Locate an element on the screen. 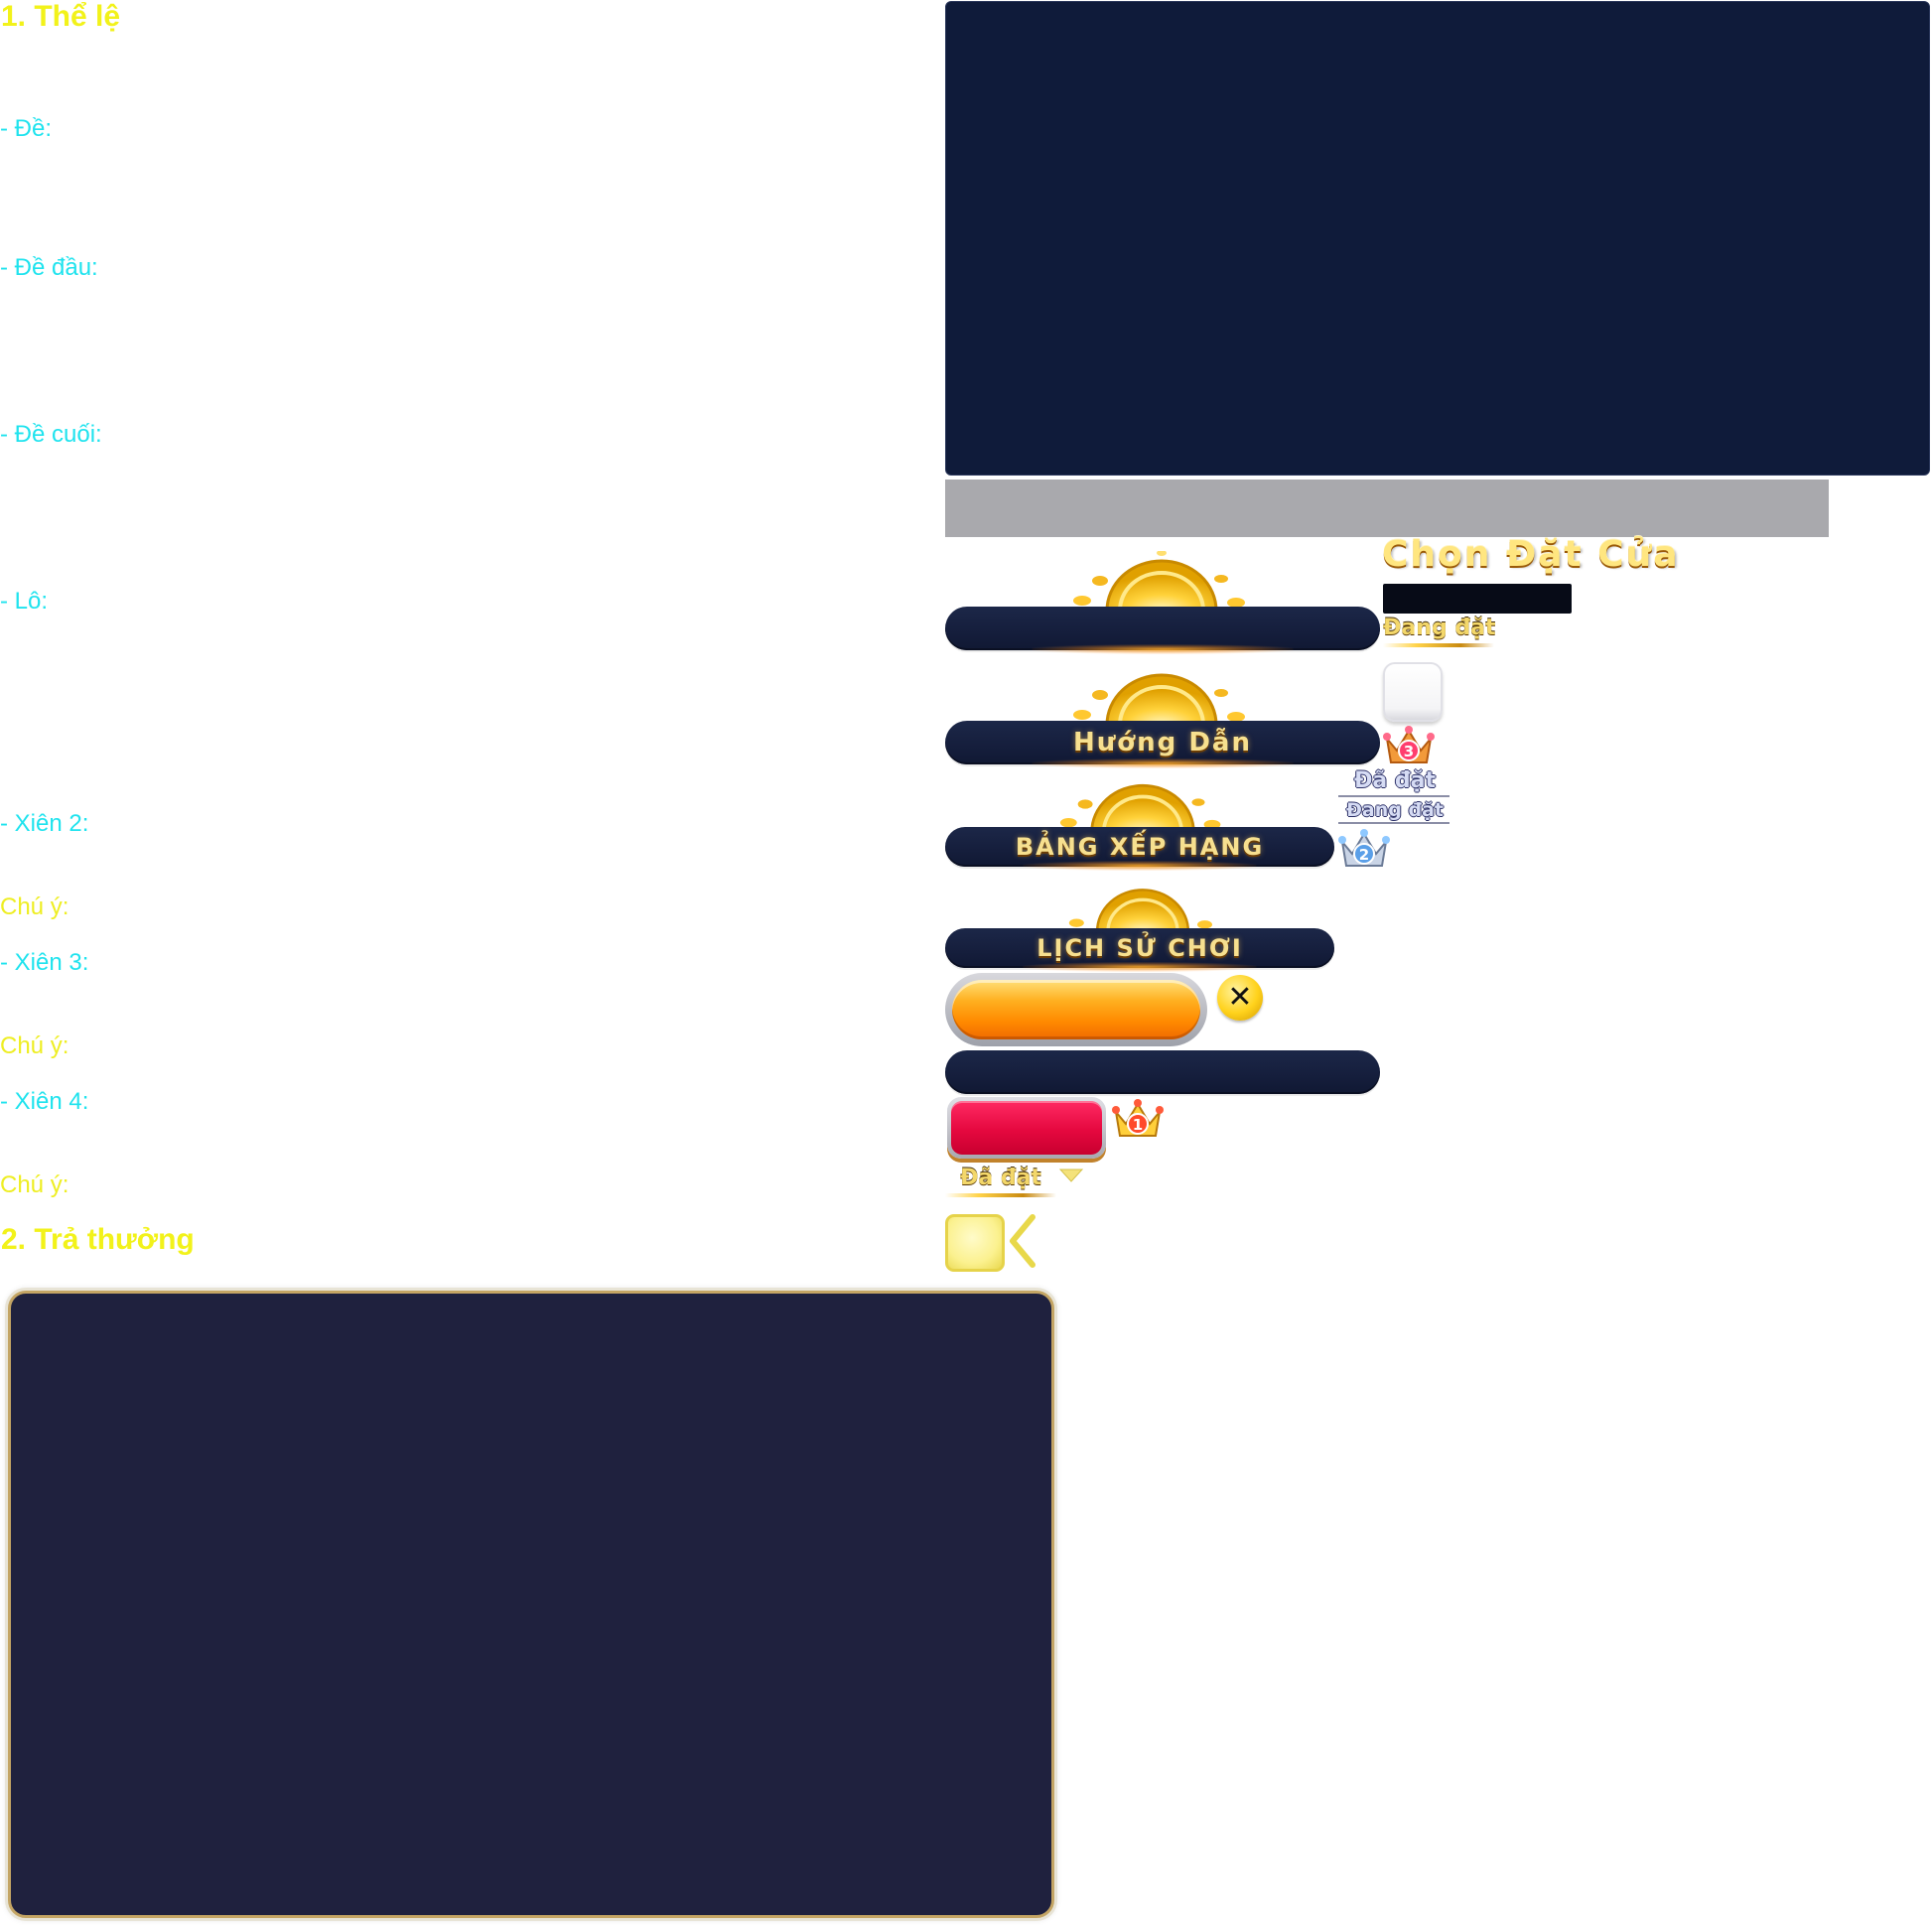  choose-bet-title: Chọn Đặt Cửa is located at coordinates (1531, 554).